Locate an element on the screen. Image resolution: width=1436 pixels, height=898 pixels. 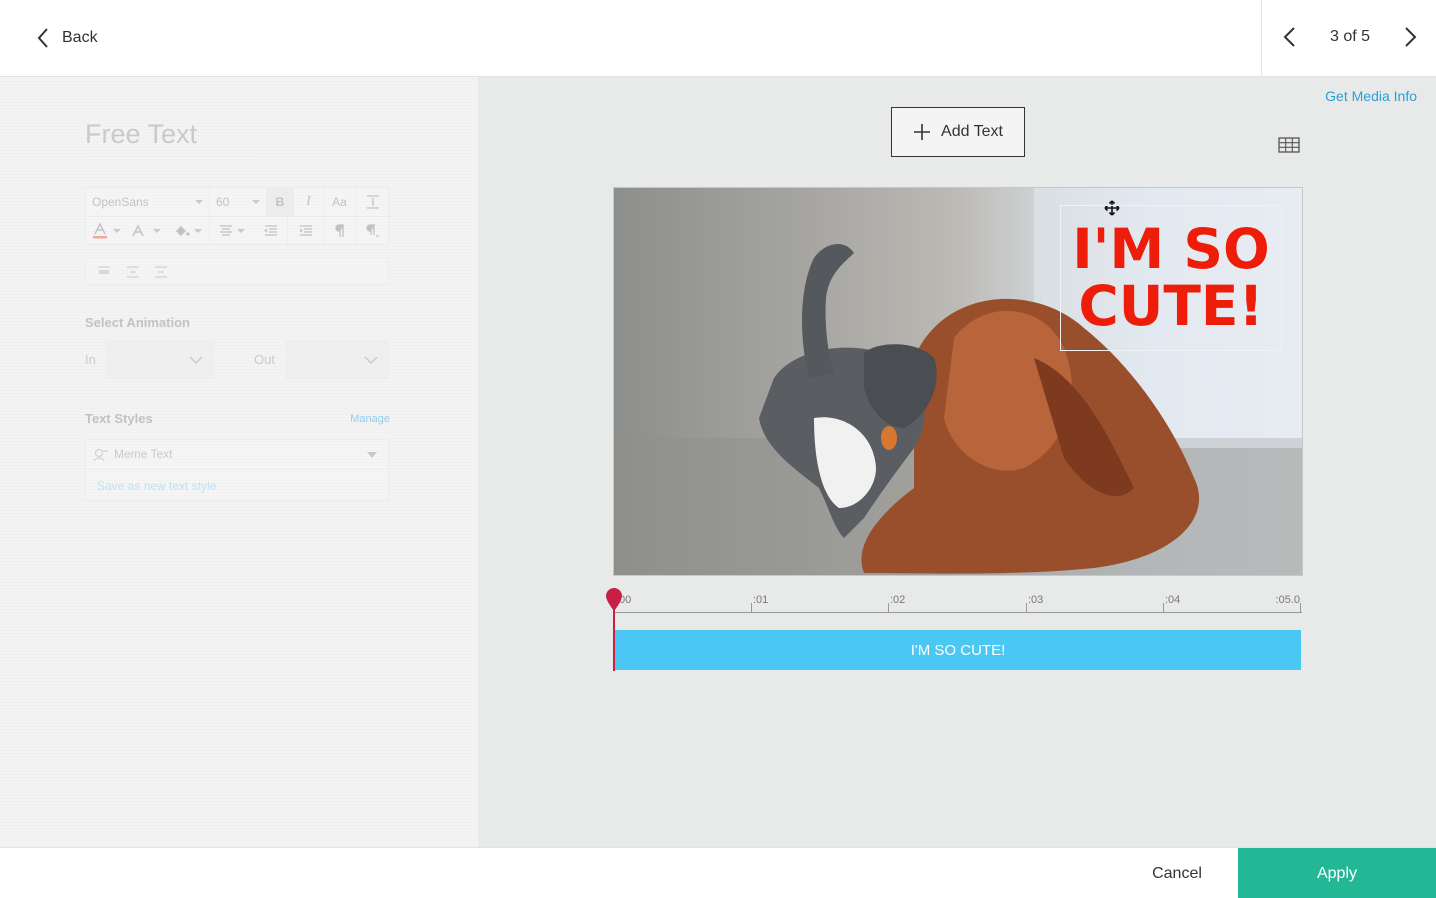
text-clip-label: I'M SO CUTE! is located at coordinates (958, 650).